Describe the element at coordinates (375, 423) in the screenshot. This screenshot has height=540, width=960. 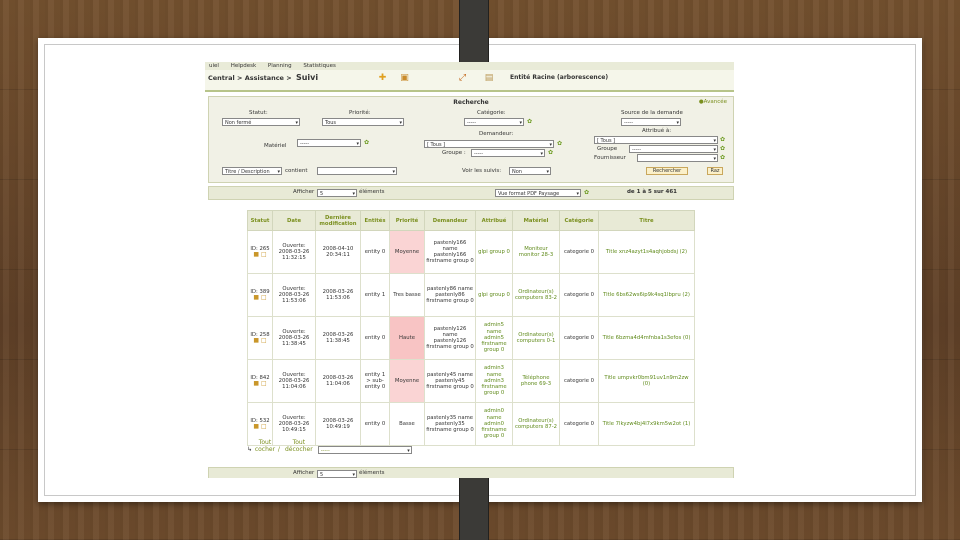
I see `entity-cell-text: entity 0` at that location.